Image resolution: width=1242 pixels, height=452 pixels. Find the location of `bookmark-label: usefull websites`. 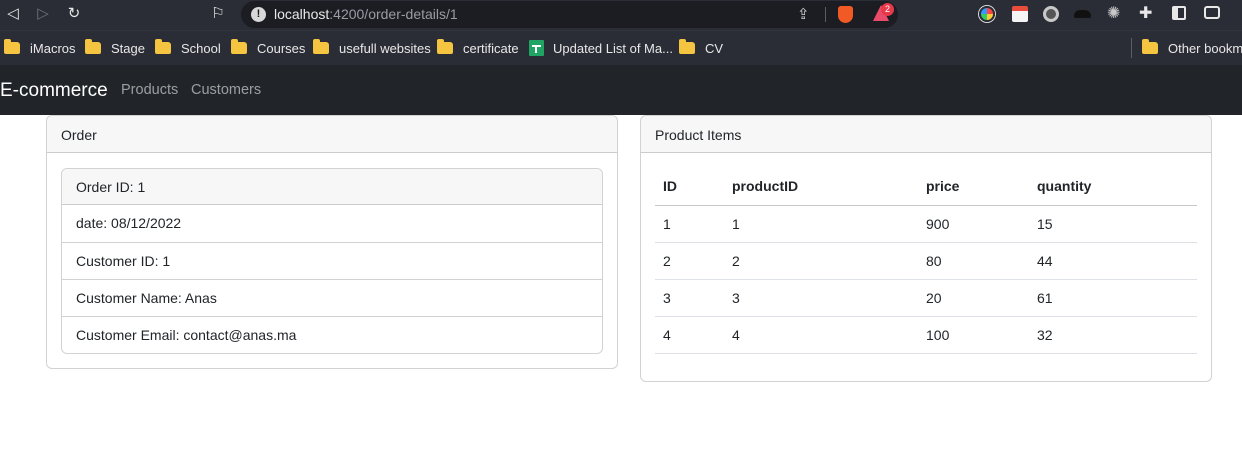

bookmark-label: usefull websites is located at coordinates (385, 48).